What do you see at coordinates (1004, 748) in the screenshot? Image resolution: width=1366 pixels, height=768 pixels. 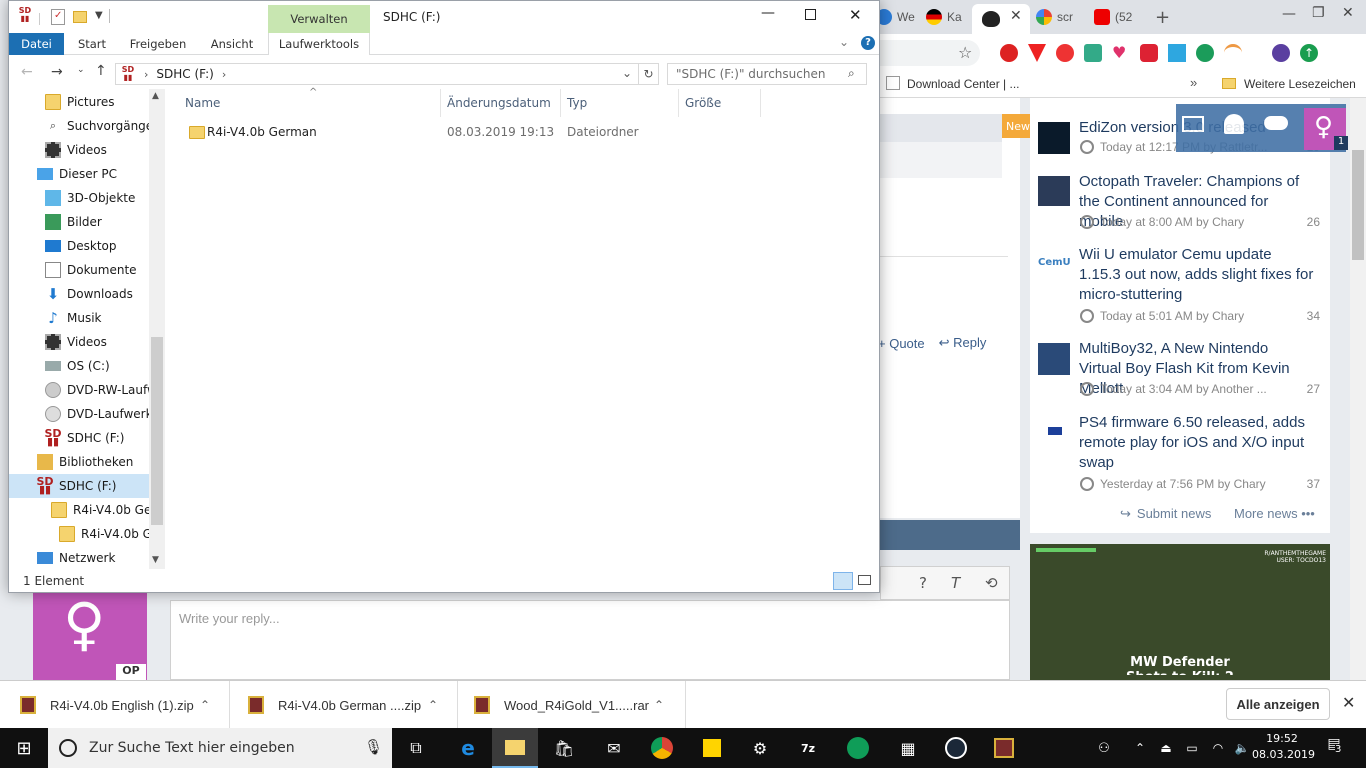 I see `winrar-taskbar-icon` at bounding box center [1004, 748].